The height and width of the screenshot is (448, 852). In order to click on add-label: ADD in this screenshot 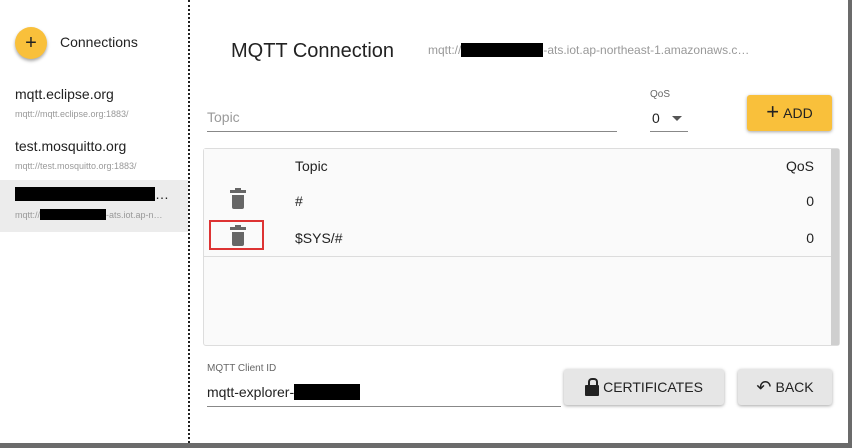, I will do `click(798, 113)`.